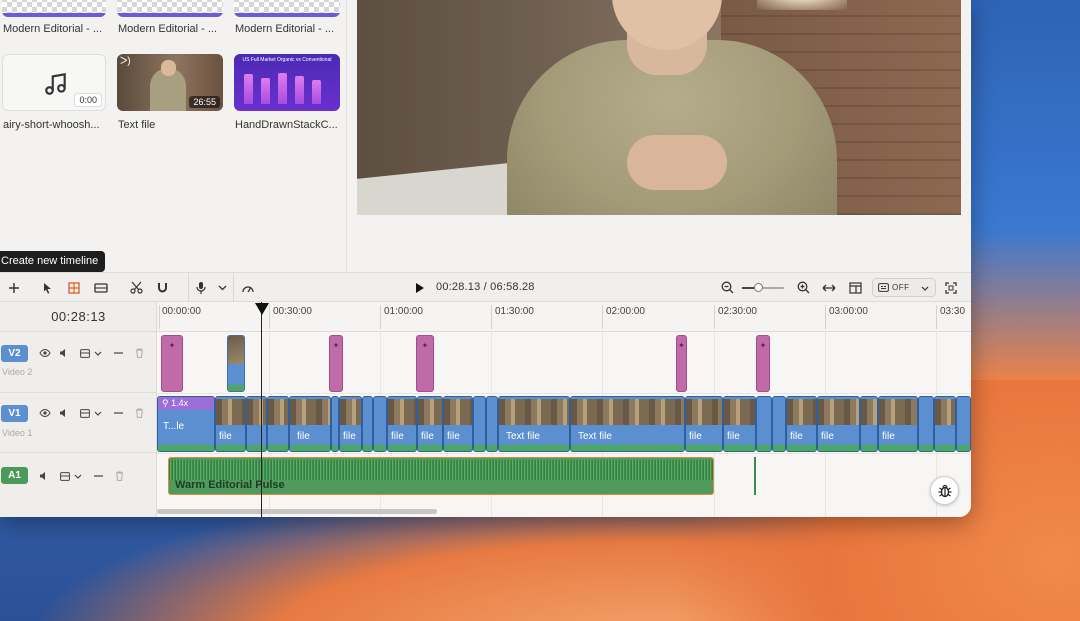  I want to click on track-badge: V2, so click(14, 353).